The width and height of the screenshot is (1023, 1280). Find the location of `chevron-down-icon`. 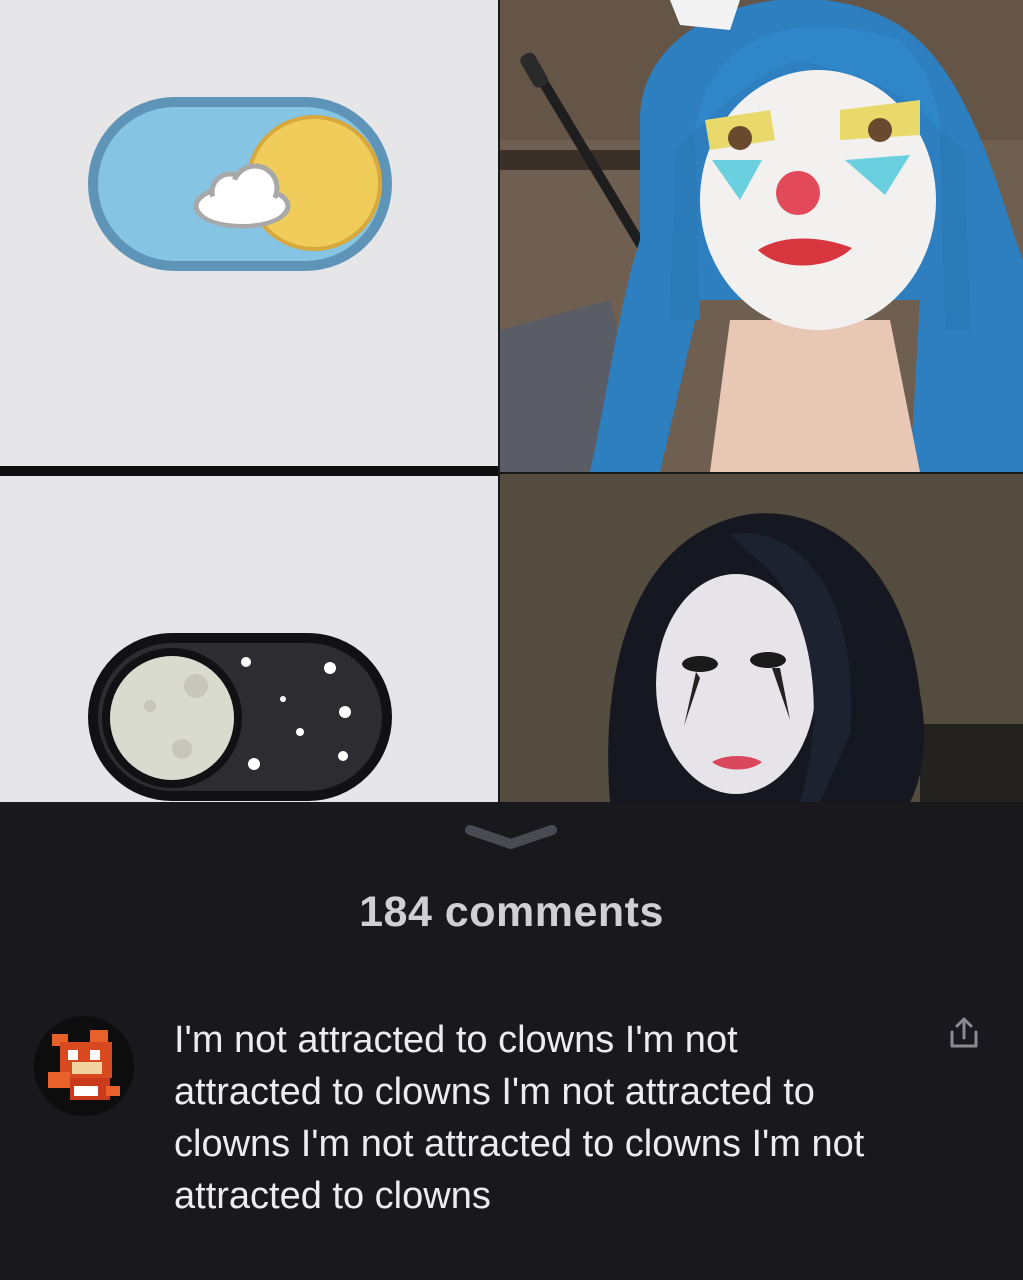

chevron-down-icon is located at coordinates (511, 838).